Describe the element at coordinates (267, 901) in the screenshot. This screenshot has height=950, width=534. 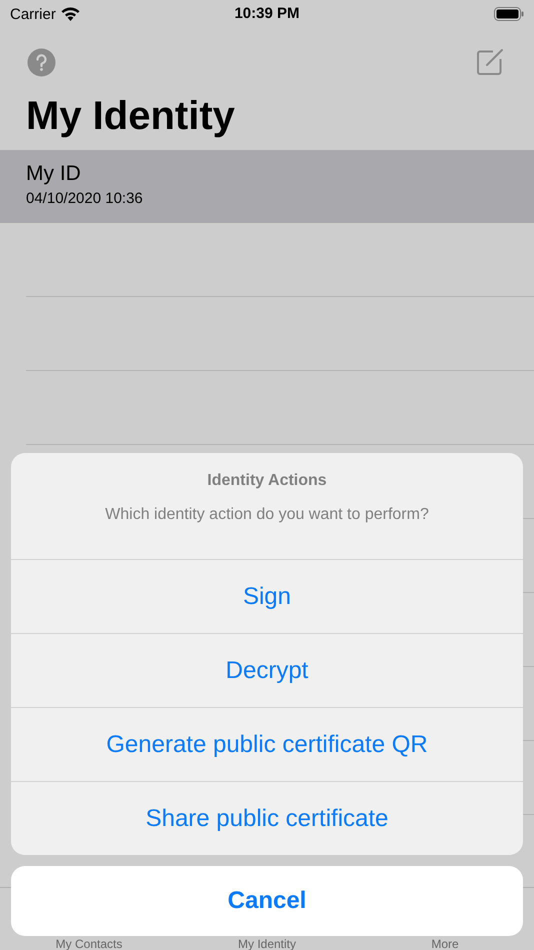
I see `cancel-button: Cancel` at that location.